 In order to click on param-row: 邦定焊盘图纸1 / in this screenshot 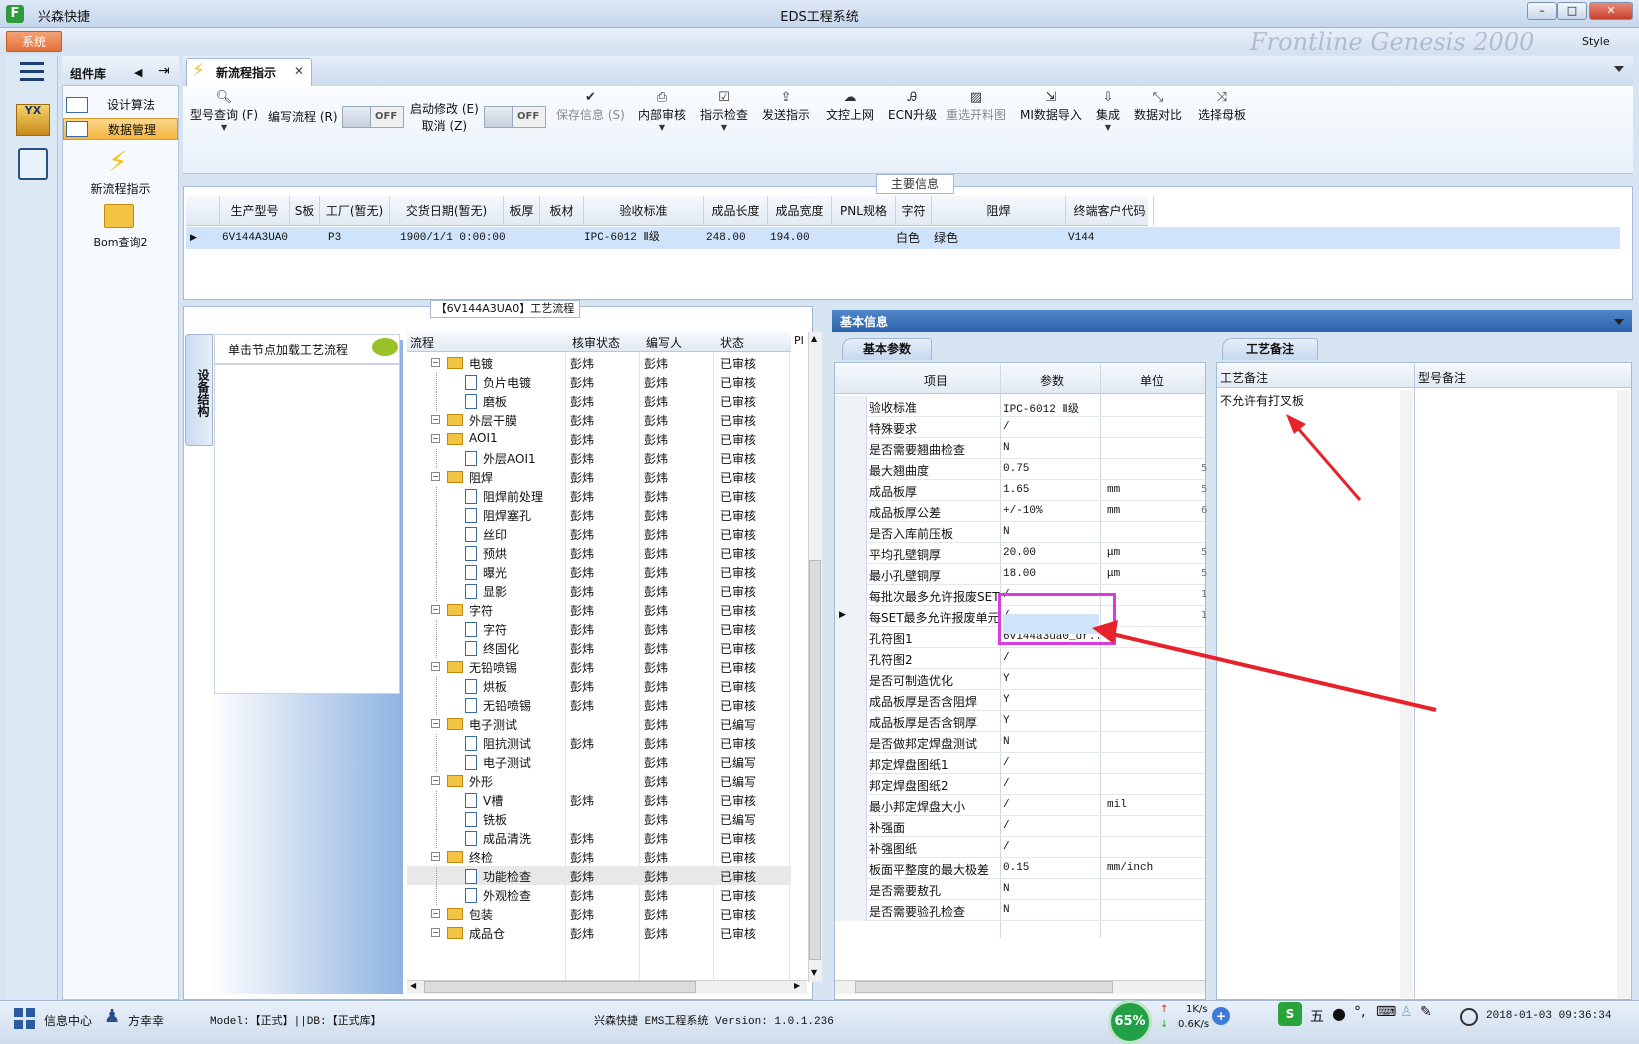, I will do `click(1020, 763)`.